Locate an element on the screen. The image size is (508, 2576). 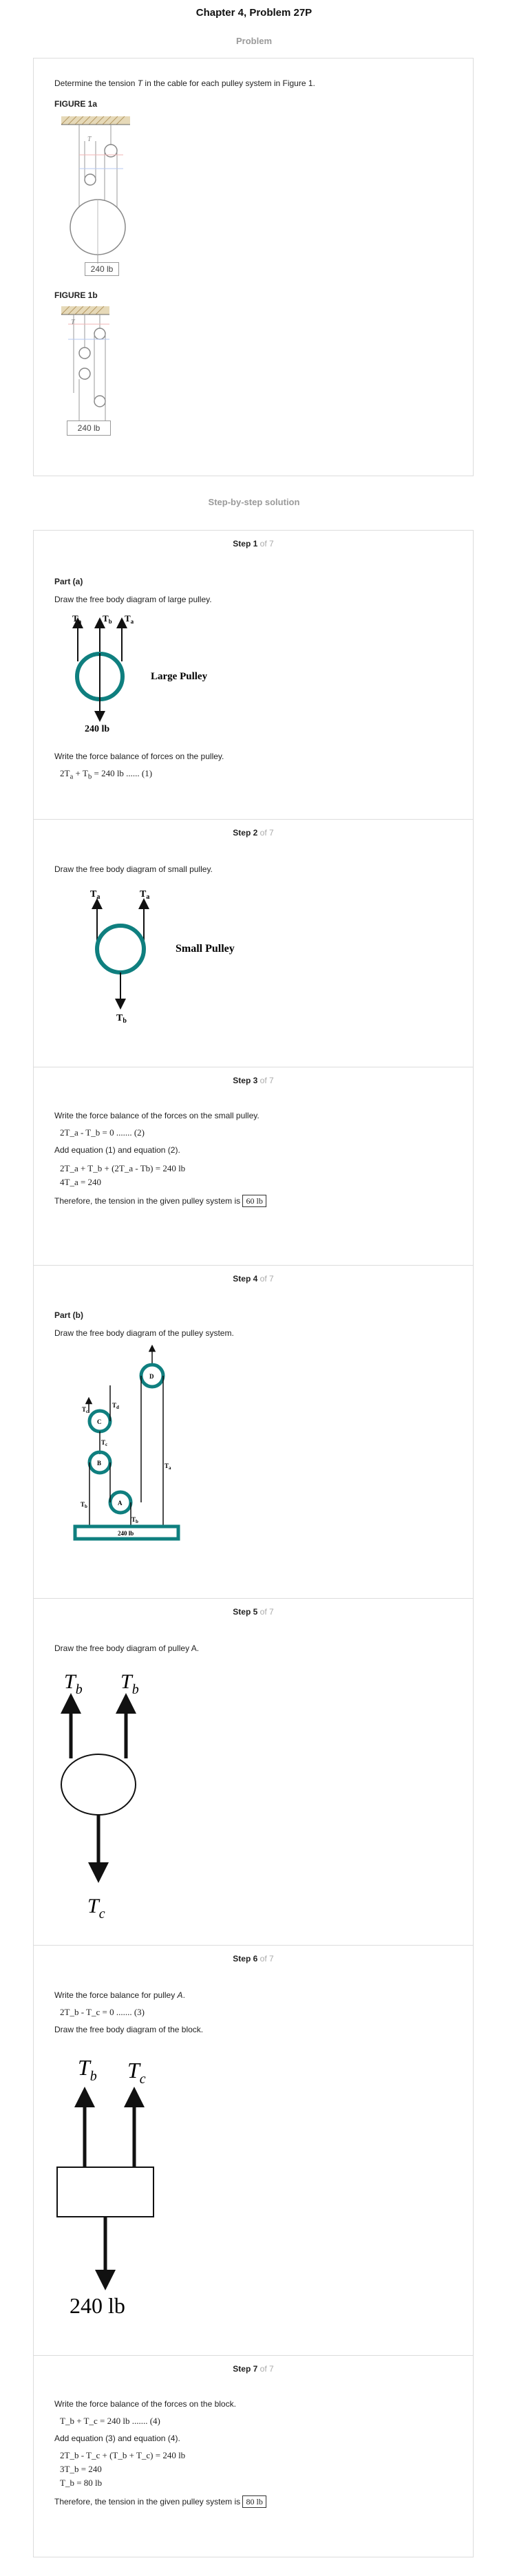
figure-1a-weight: 240 lb is located at coordinates (102, 269).